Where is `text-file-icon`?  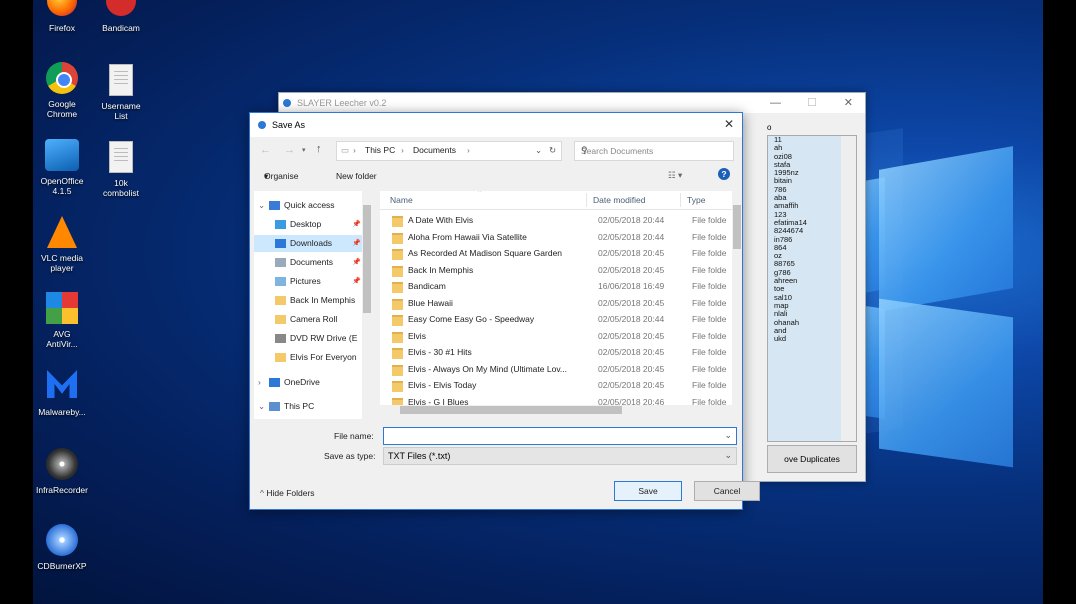 text-file-icon is located at coordinates (121, 158).